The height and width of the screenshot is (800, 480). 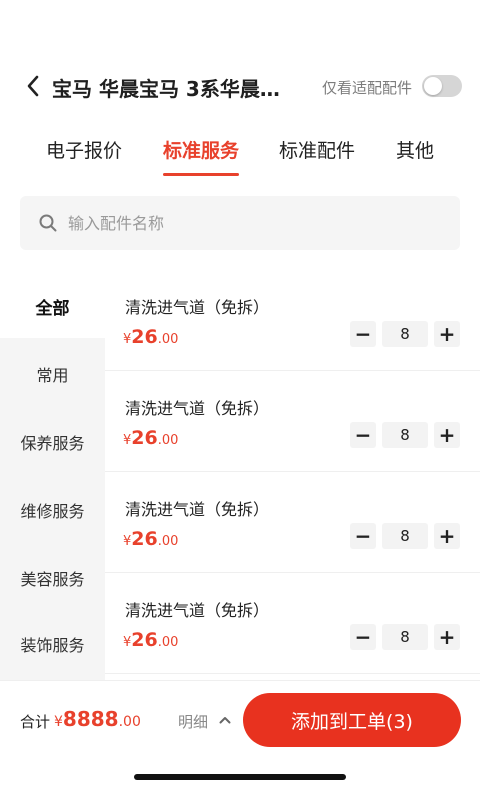 What do you see at coordinates (52, 442) in the screenshot?
I see `sidebar-item-maintenance: 保养服务` at bounding box center [52, 442].